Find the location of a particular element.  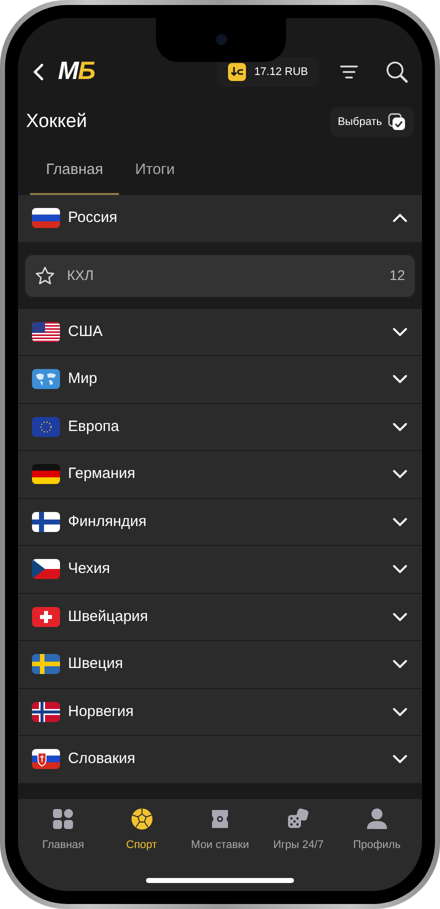

nav-tab: Спорт is located at coordinates (141, 834).